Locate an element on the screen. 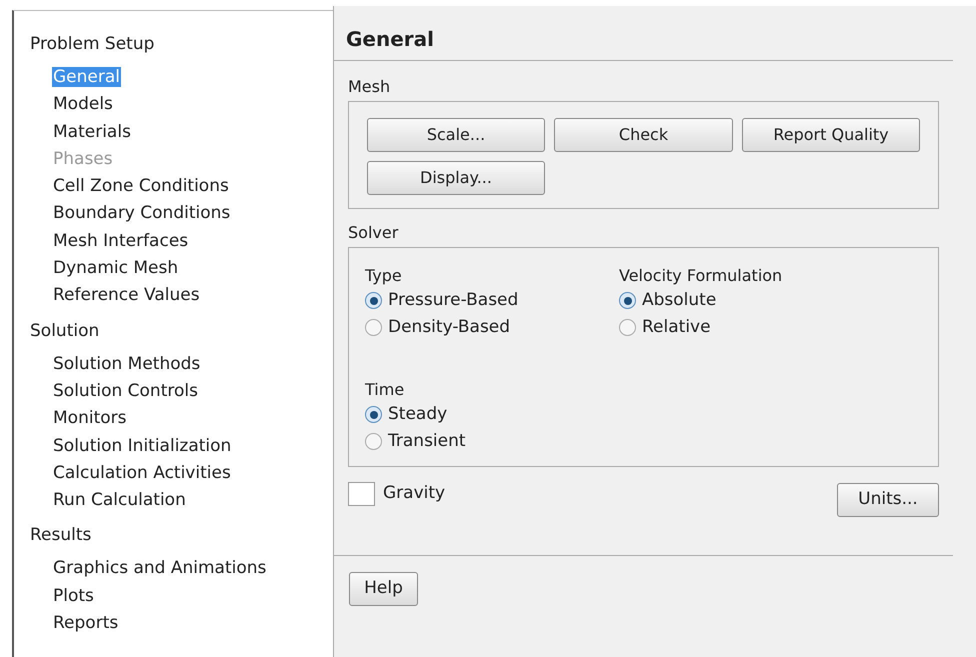 The image size is (976, 657). radio-label: Relative is located at coordinates (676, 327).